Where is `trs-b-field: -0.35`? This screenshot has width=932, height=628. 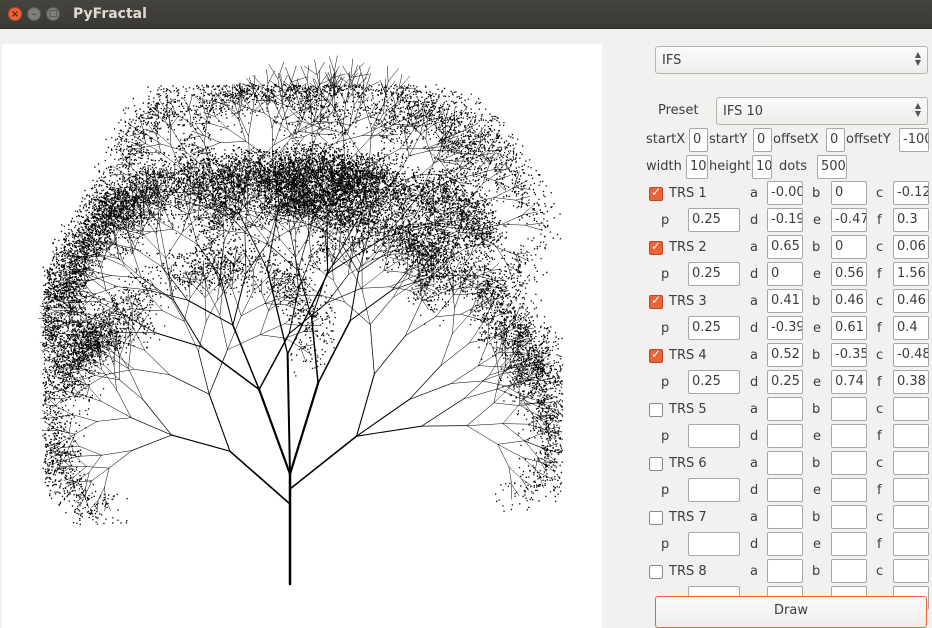
trs-b-field: -0.35 is located at coordinates (849, 355).